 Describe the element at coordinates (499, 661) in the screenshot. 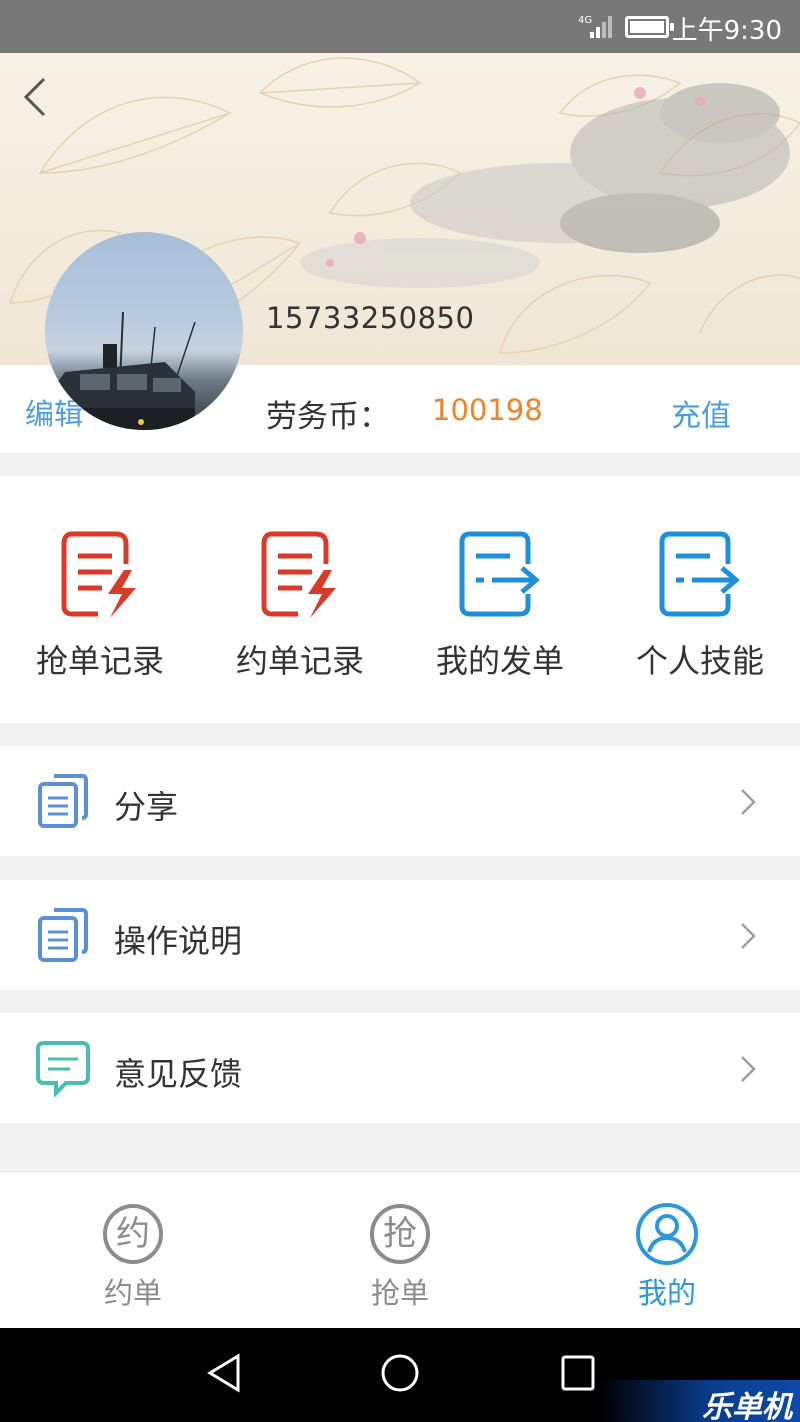

I see `quick-action-label: 我的发单` at that location.